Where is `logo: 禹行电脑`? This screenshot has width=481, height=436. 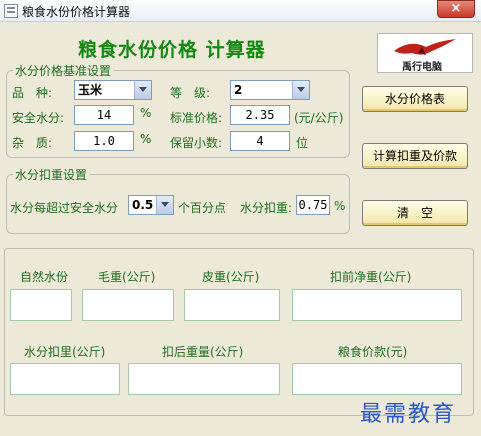
logo: 禹行电脑 is located at coordinates (425, 53).